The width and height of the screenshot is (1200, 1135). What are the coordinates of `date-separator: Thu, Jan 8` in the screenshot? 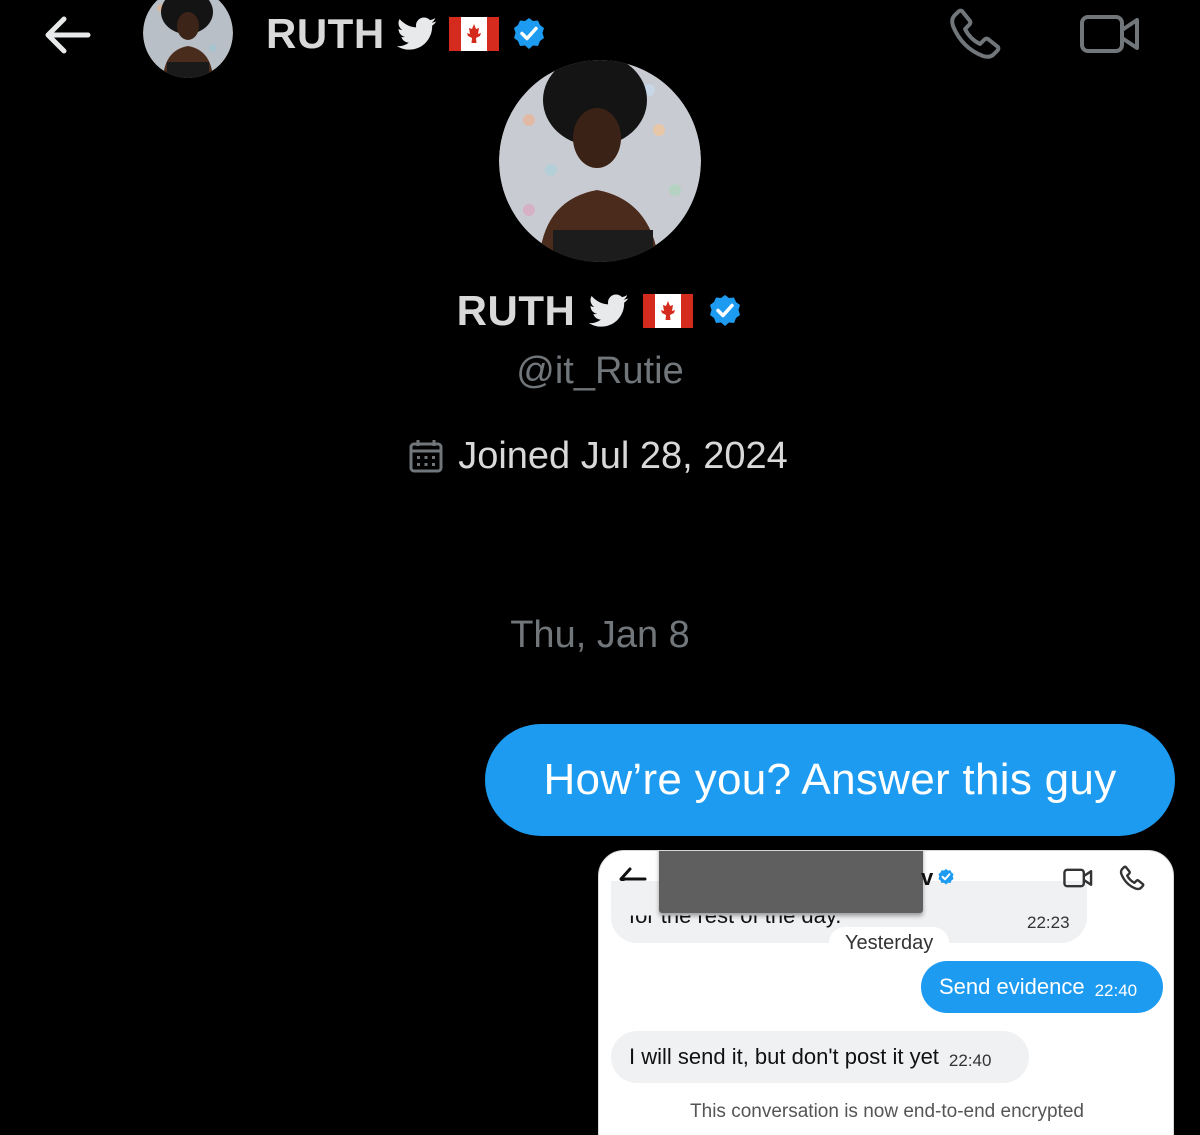 It's located at (600, 635).